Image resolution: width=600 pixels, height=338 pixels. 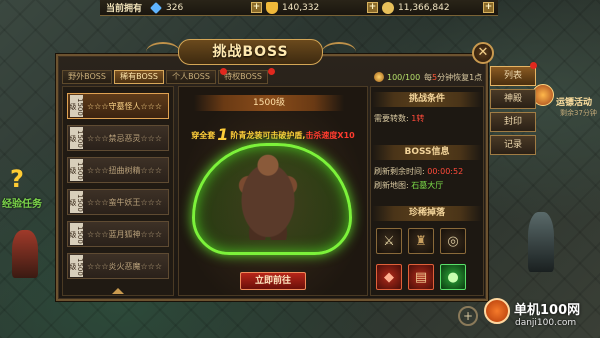 I want to click on resource-ingot: 140,332 +, so click(x=322, y=7).